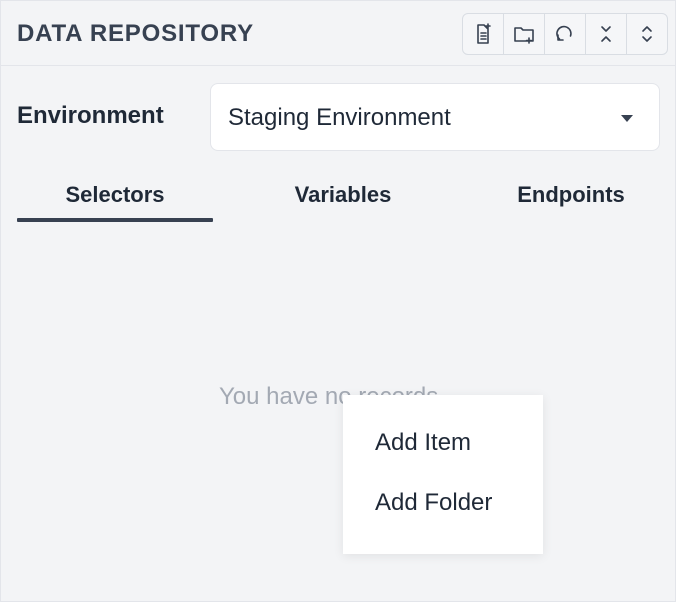 This screenshot has height=602, width=676. I want to click on refresh-icon, so click(564, 33).